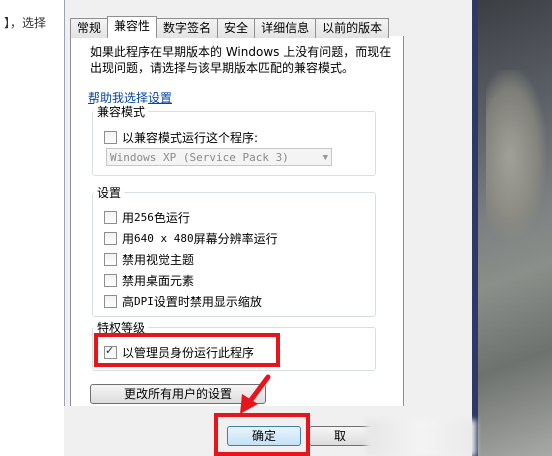 The height and width of the screenshot is (456, 552). Describe the element at coordinates (352, 28) in the screenshot. I see `tab-previous-versions: 以前的版本` at that location.